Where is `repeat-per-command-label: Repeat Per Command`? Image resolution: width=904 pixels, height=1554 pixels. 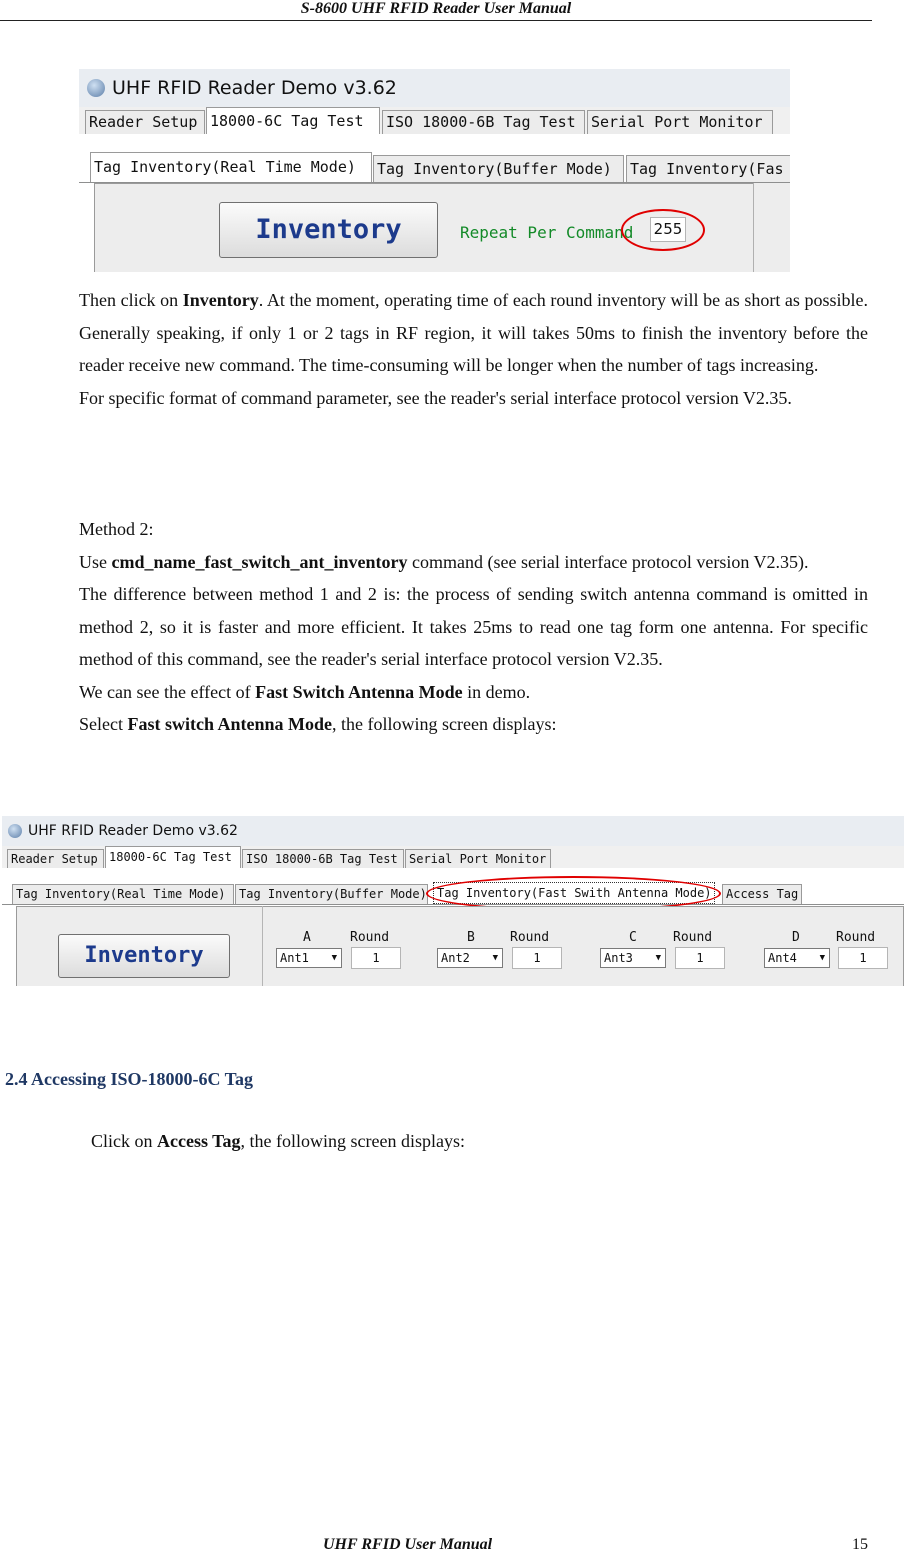
repeat-per-command-label: Repeat Per Command is located at coordinates (547, 232).